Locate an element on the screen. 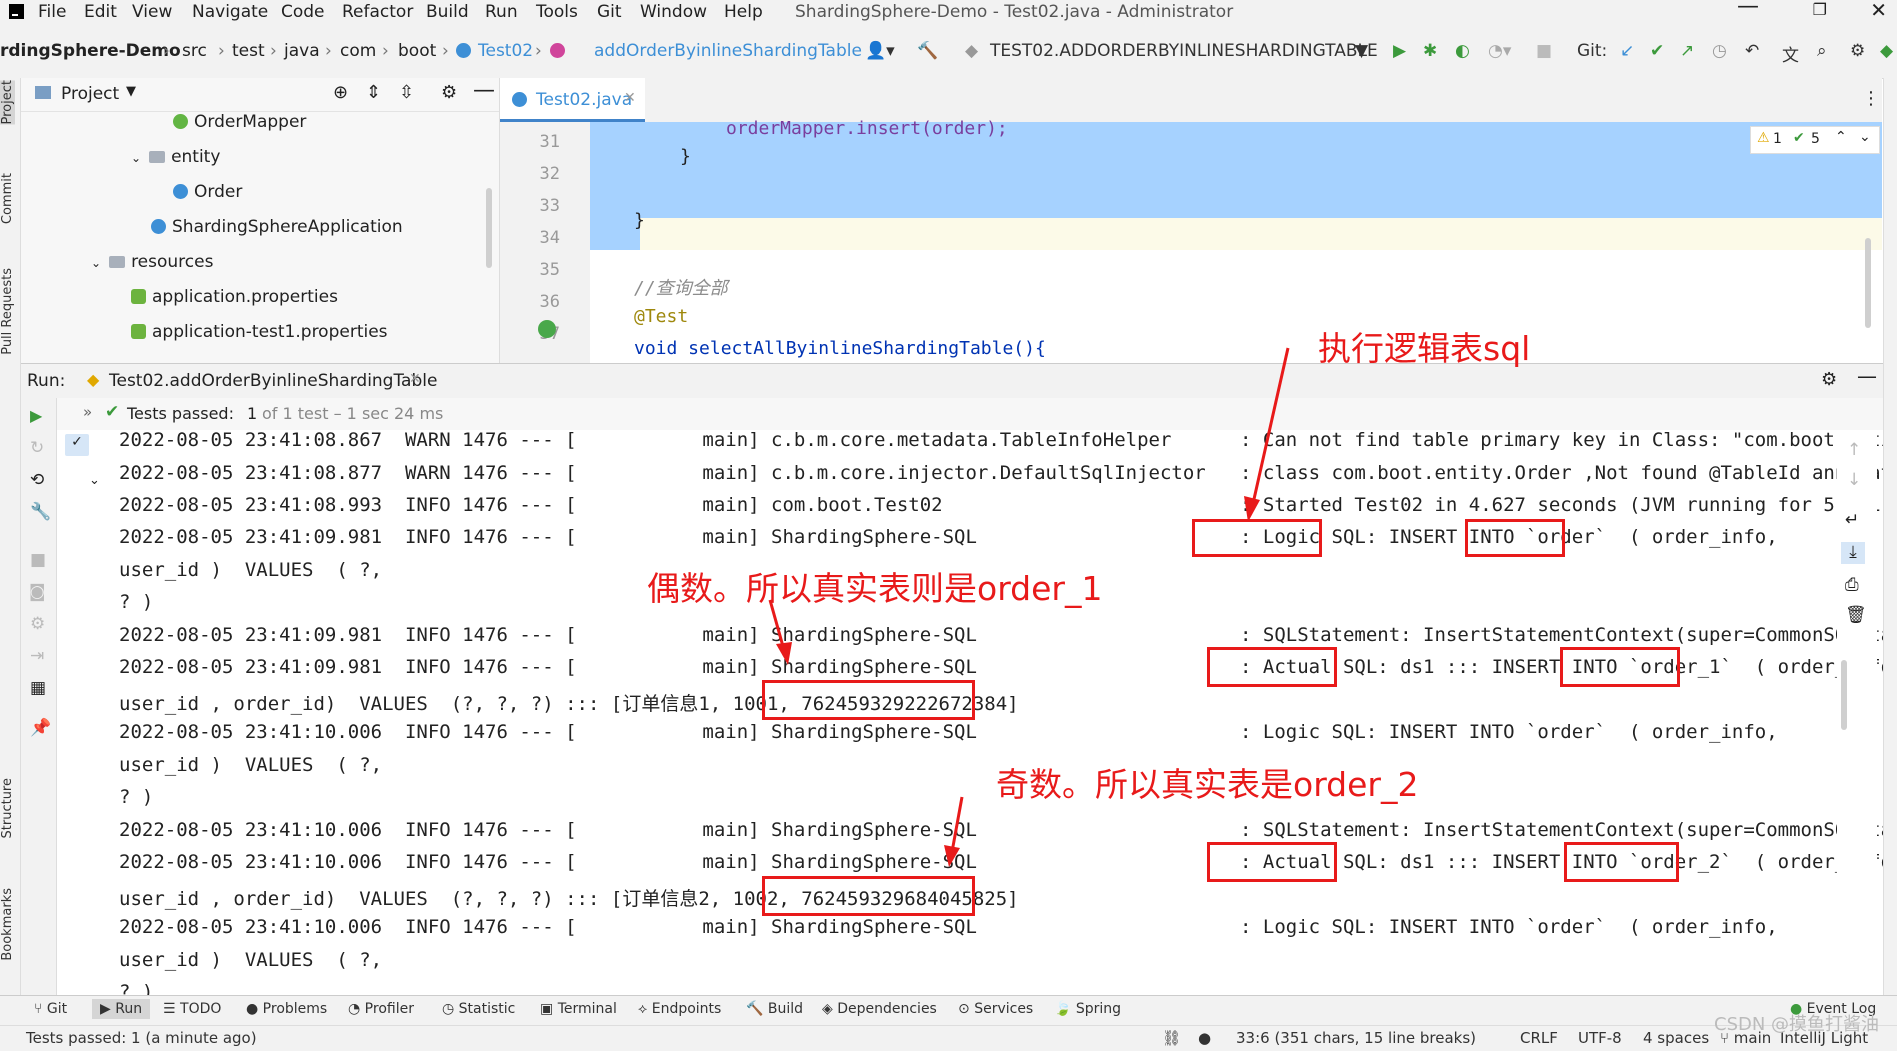  tool-build: 🔨 Build is located at coordinates (774, 1009).